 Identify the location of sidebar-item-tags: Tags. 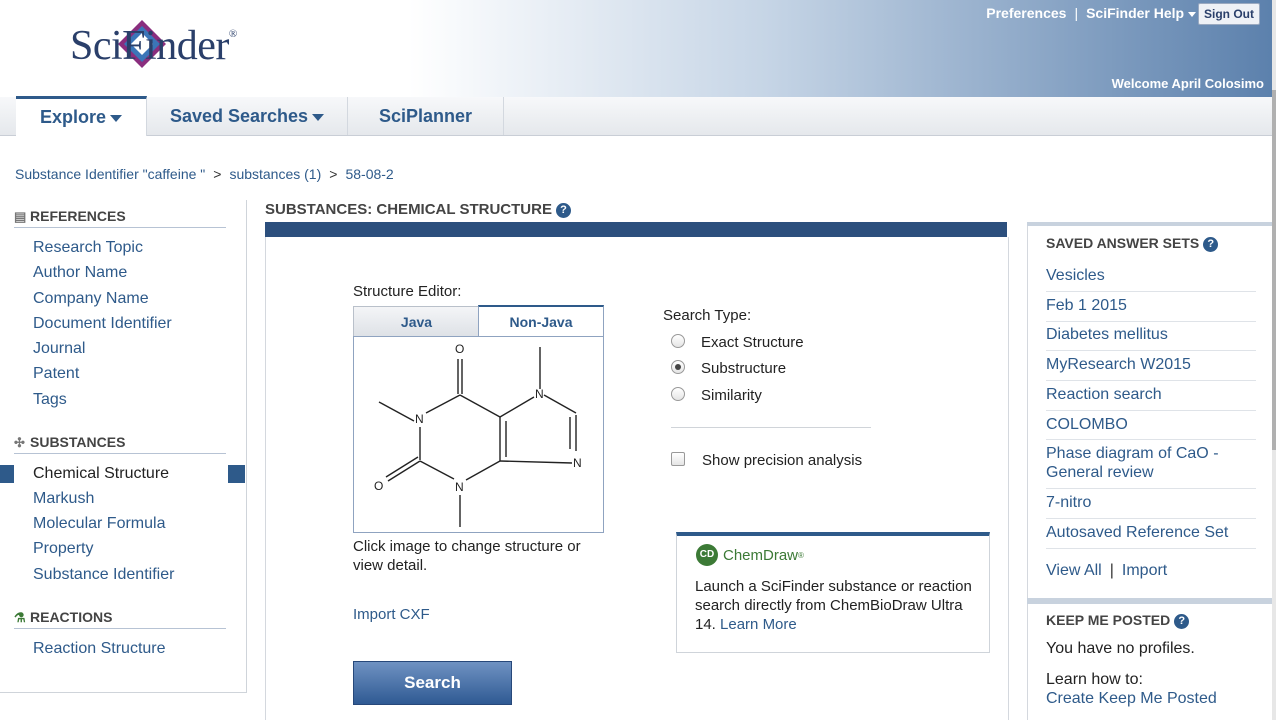
(50, 400).